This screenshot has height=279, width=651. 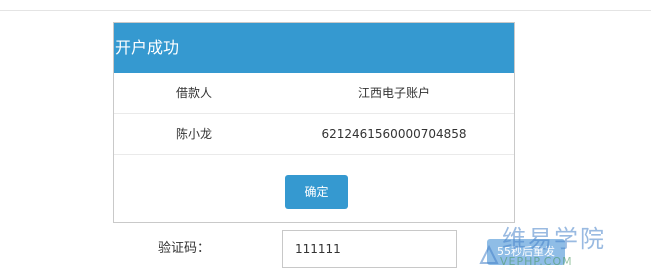 I want to click on verification-code-input, so click(x=369, y=249).